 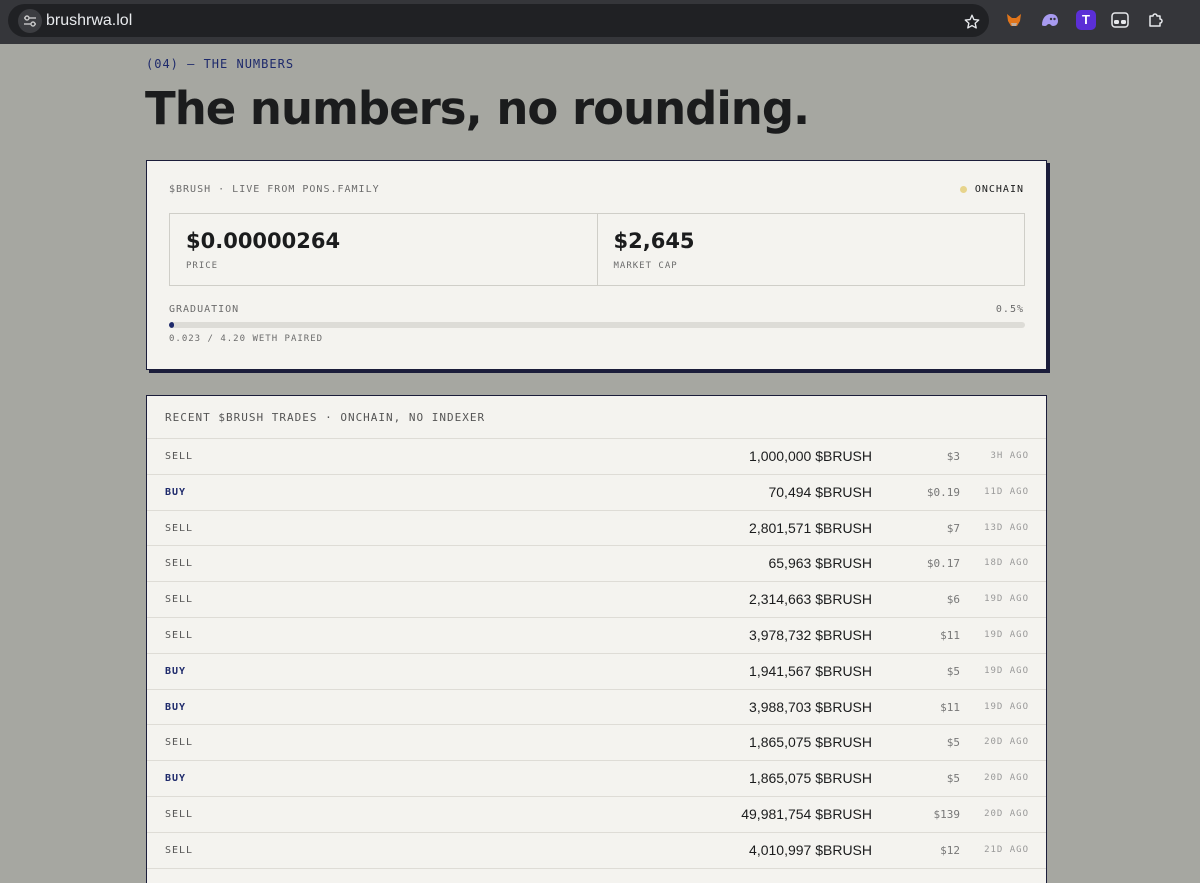 I want to click on trade-row: SELL 1,865,075 $BRUSH $5 20D AGO, so click(x=596, y=743).